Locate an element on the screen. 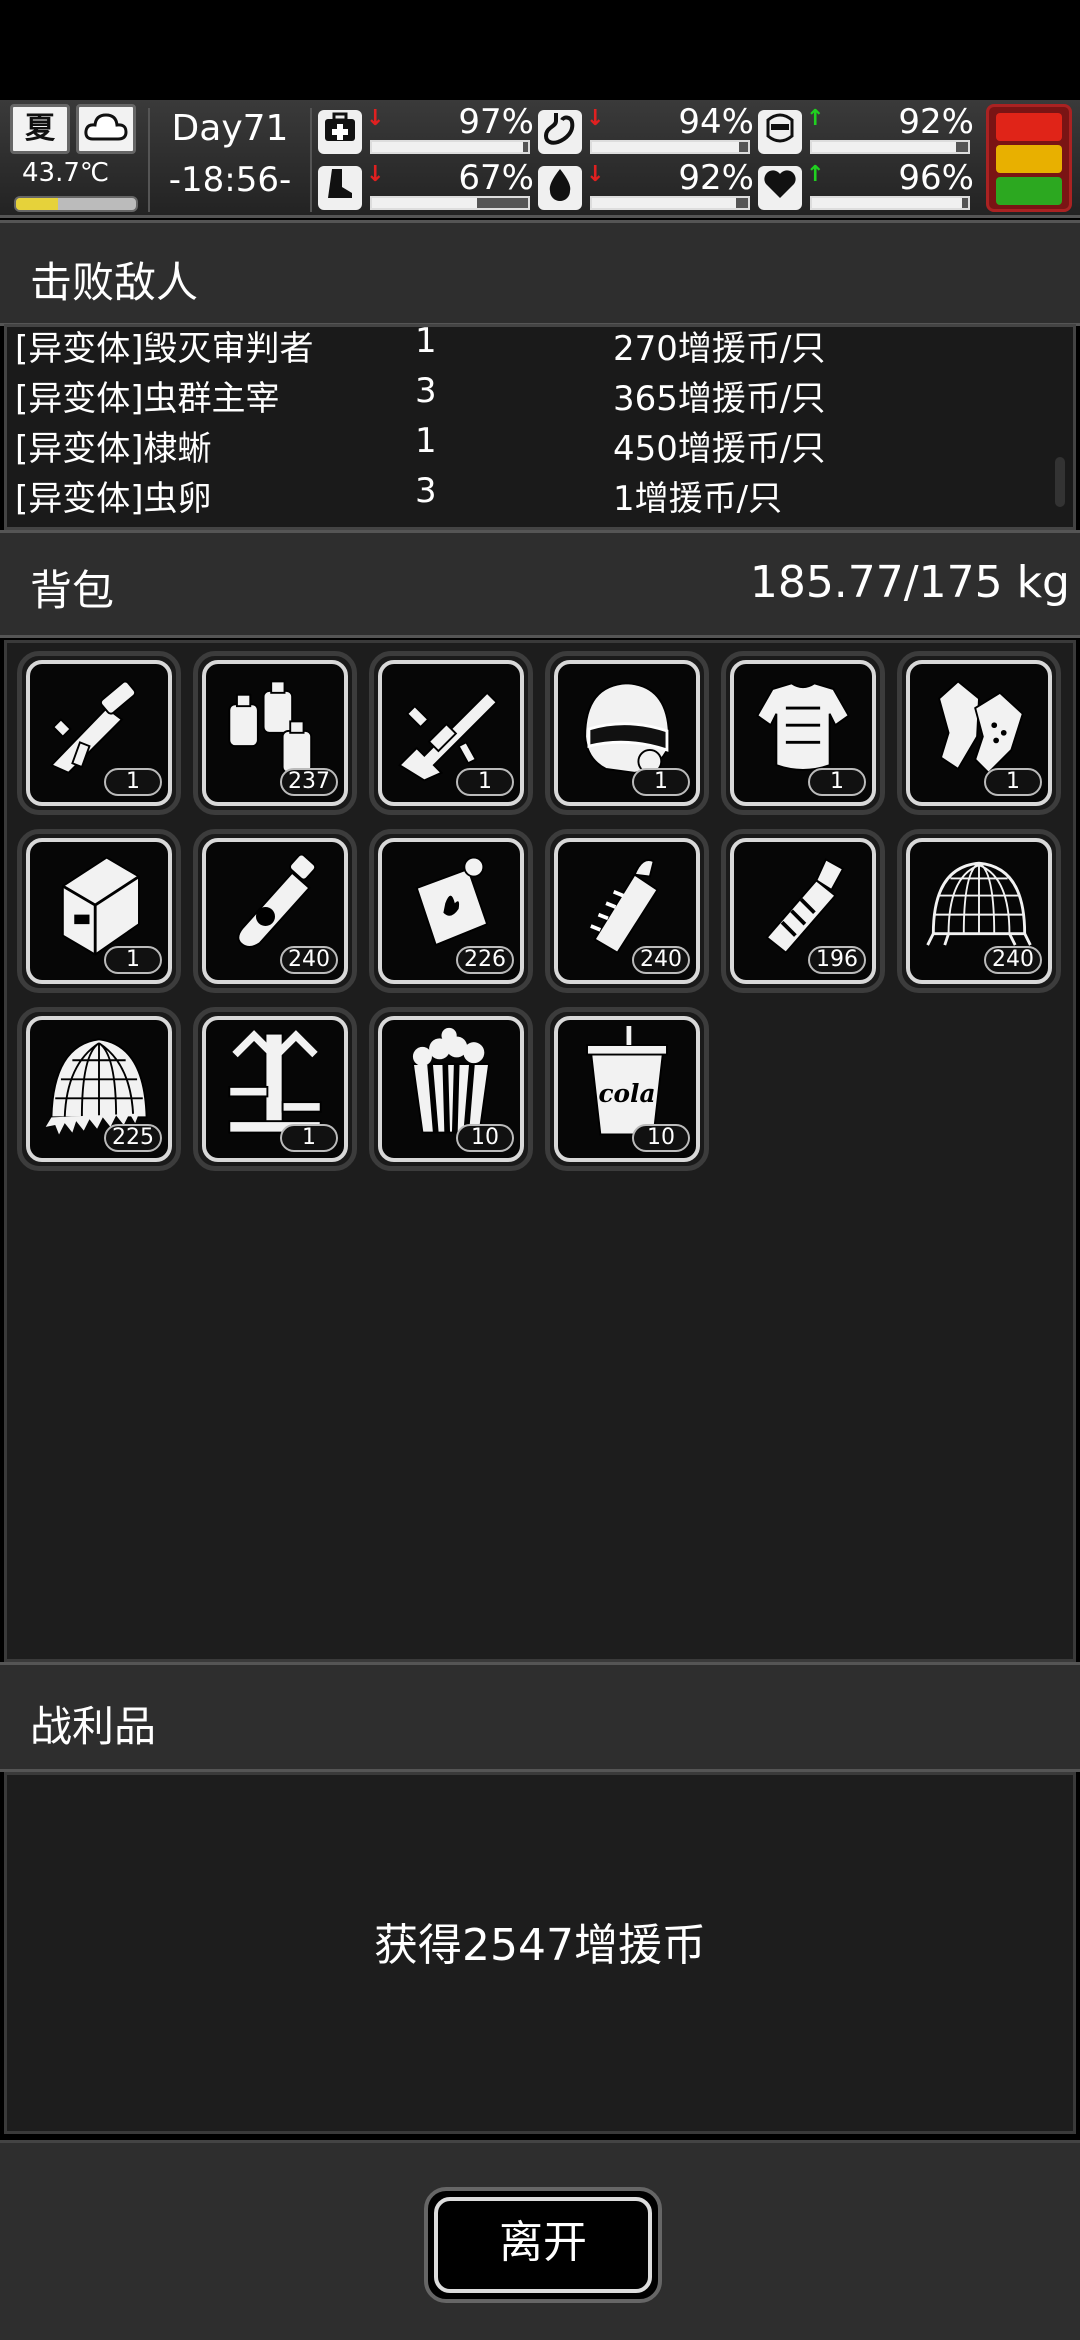 The width and height of the screenshot is (1080, 2340). alert-light-yellow is located at coordinates (1029, 159).